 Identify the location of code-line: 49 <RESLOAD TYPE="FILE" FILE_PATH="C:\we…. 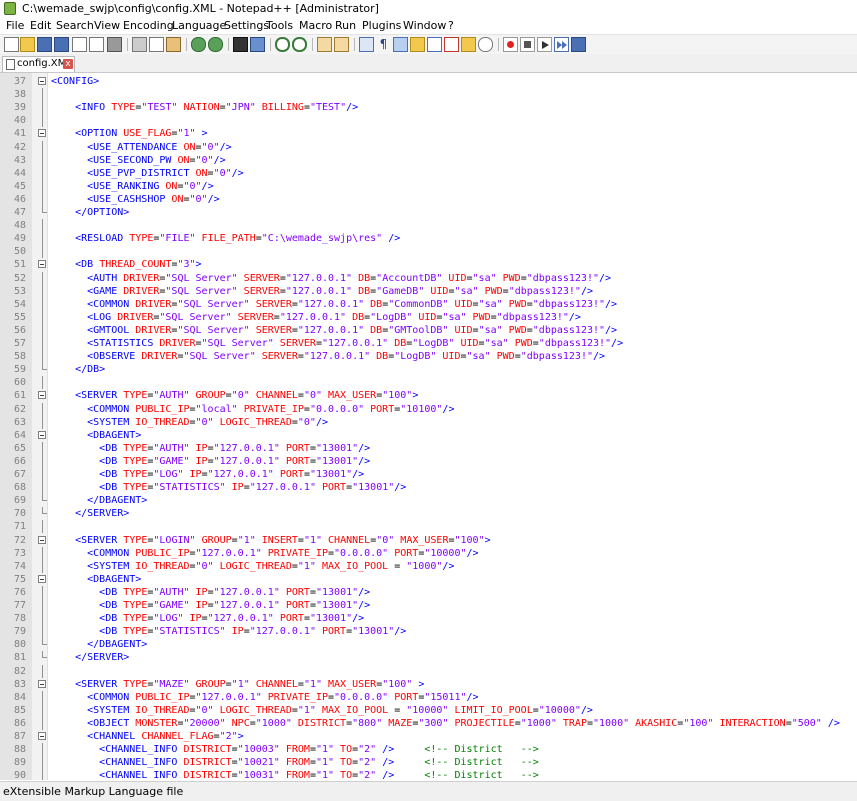
(428, 239).